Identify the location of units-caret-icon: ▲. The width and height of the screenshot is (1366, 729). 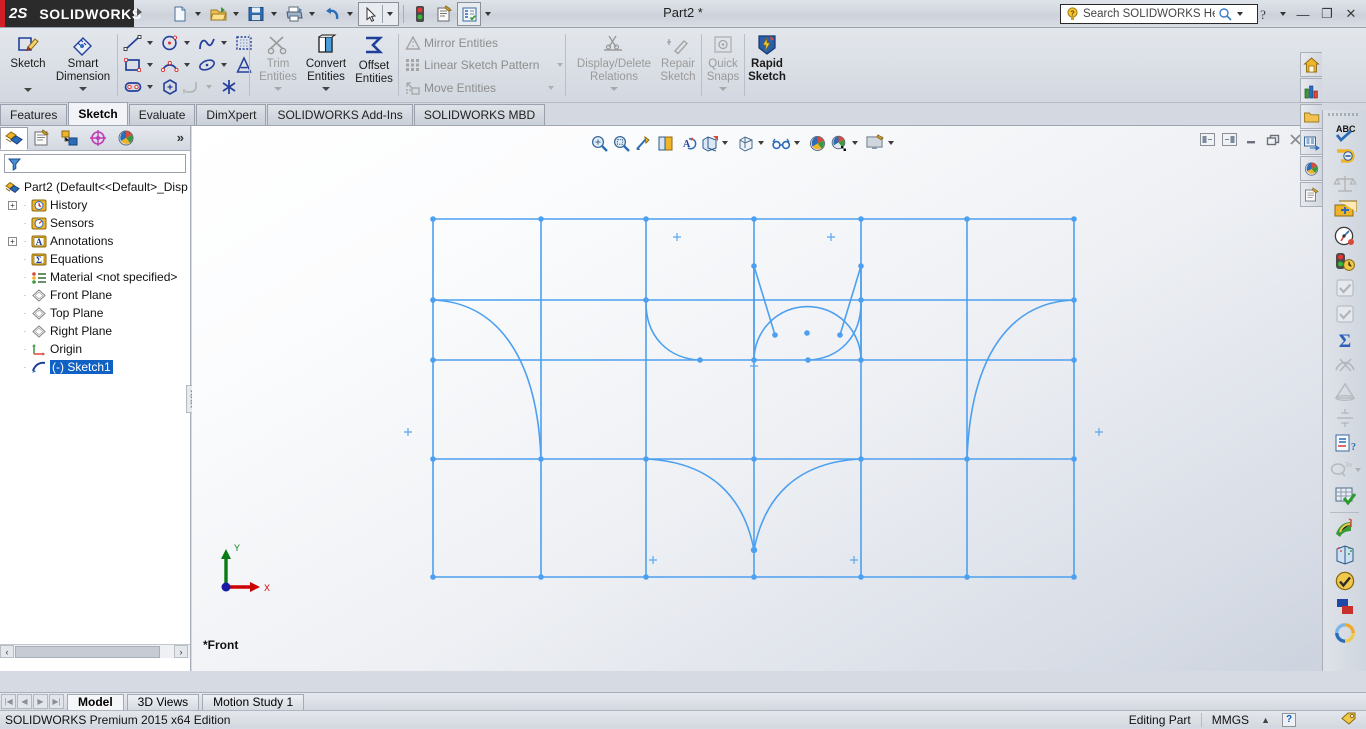
(1265, 720).